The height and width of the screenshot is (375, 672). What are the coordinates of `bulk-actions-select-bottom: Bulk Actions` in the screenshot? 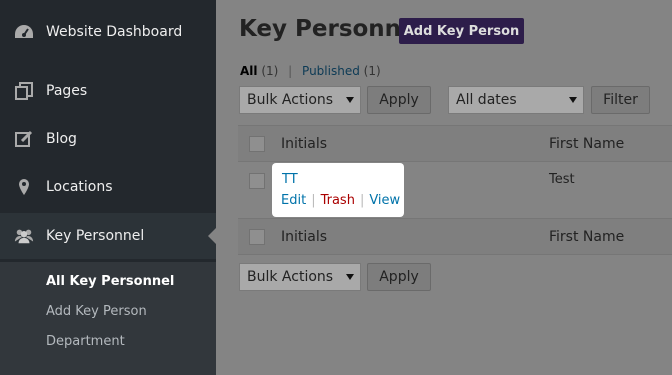 It's located at (300, 277).